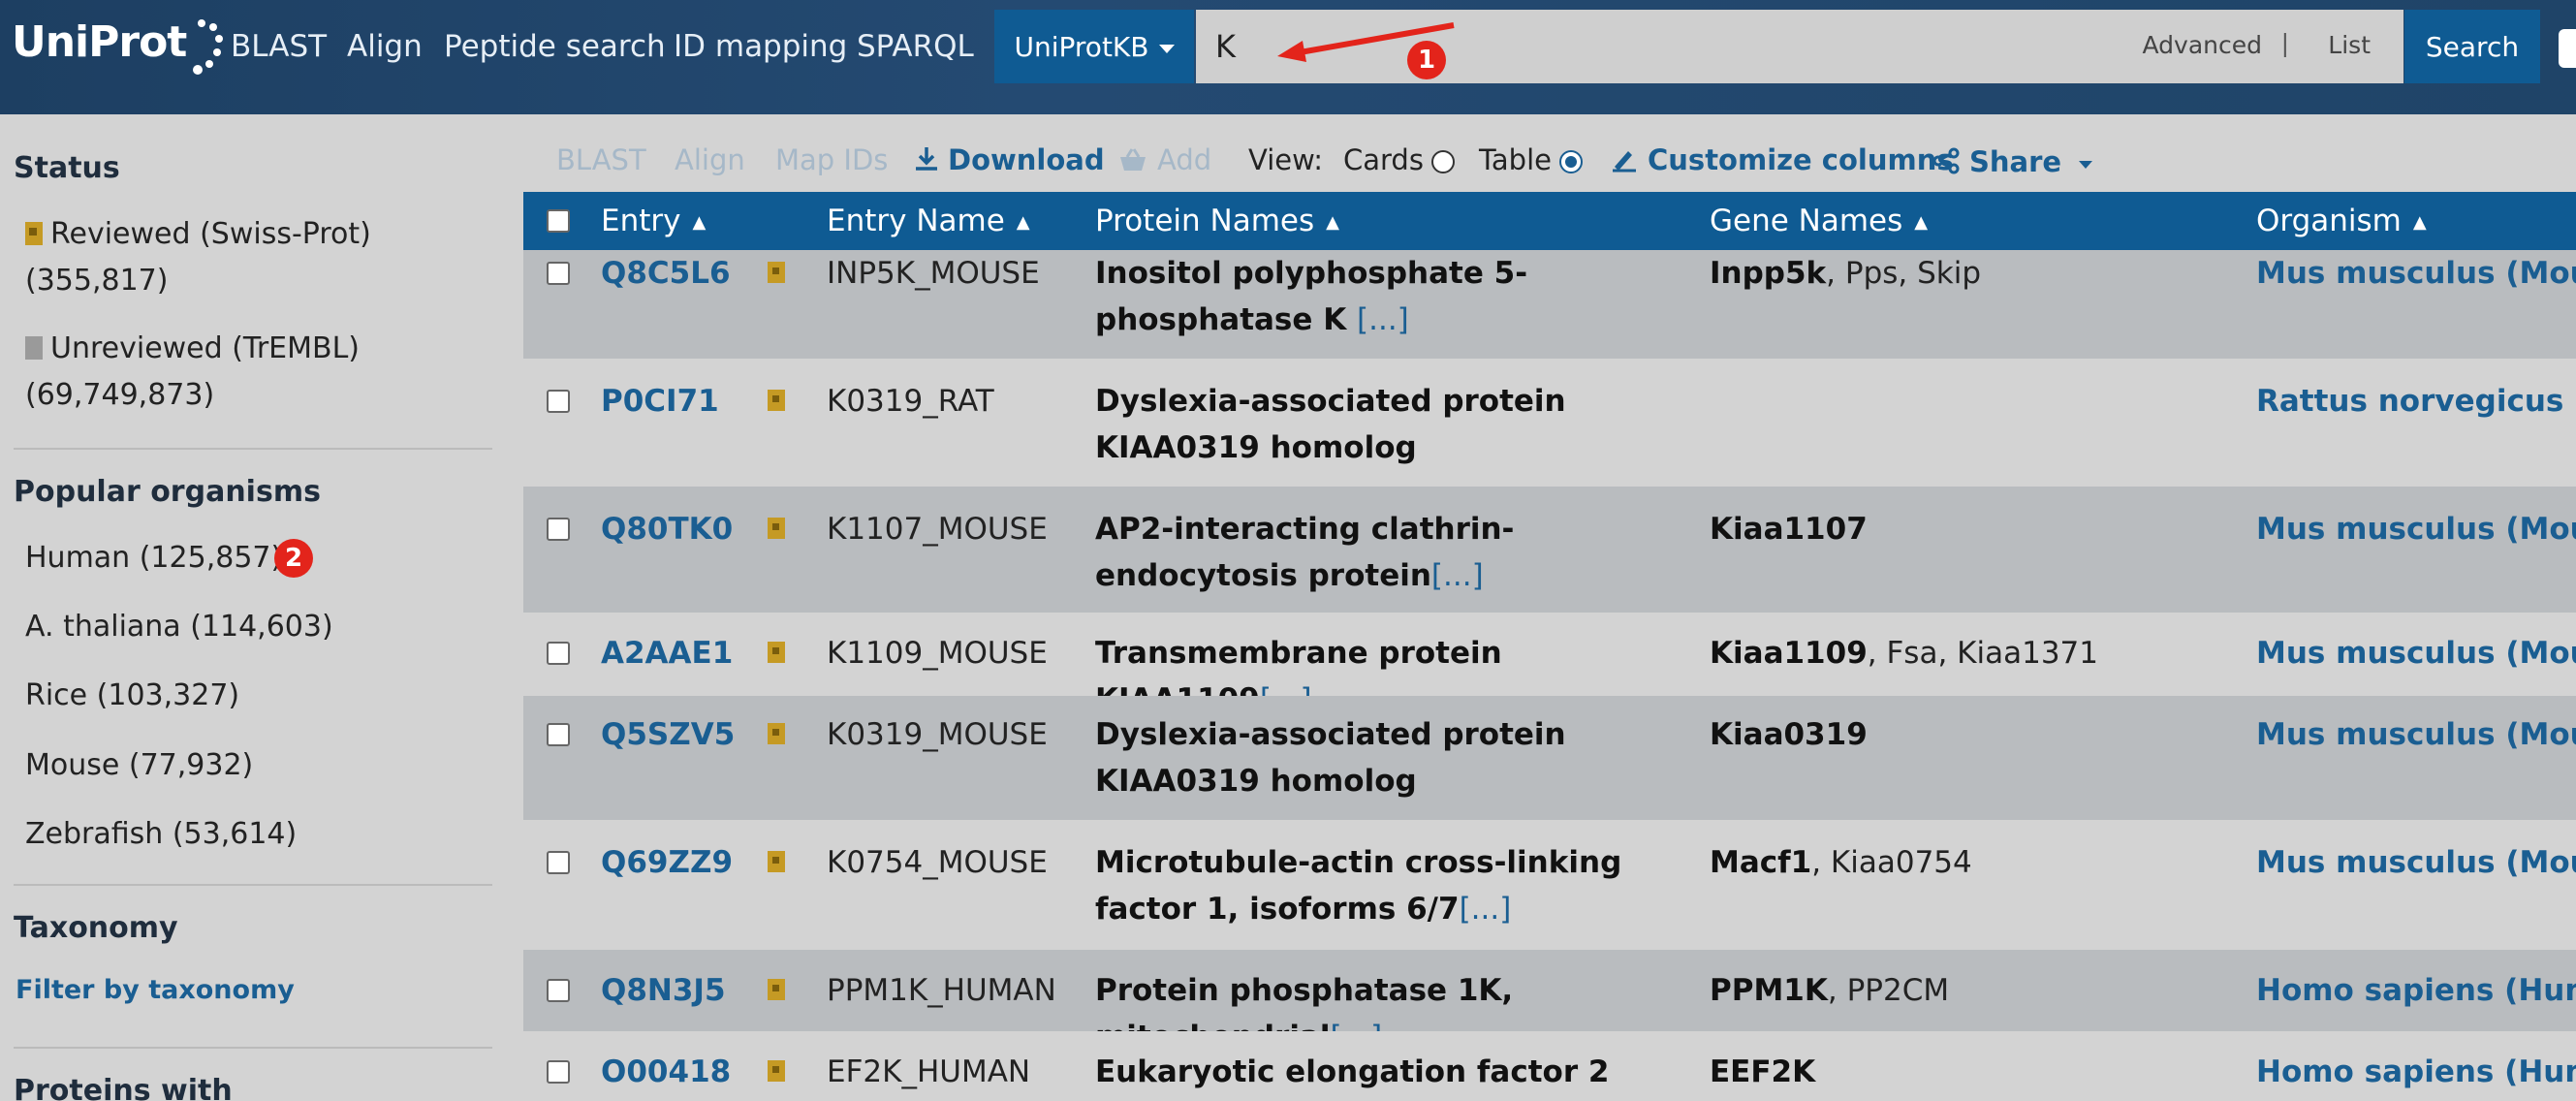  Describe the element at coordinates (667, 862) in the screenshot. I see `entry-accession: Q69ZZ9` at that location.